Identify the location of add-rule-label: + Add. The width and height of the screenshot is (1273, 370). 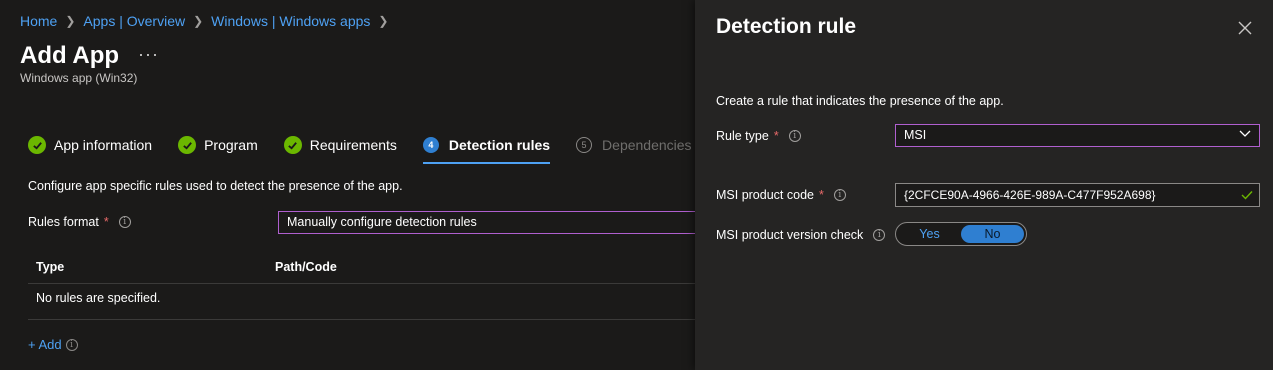
(45, 344).